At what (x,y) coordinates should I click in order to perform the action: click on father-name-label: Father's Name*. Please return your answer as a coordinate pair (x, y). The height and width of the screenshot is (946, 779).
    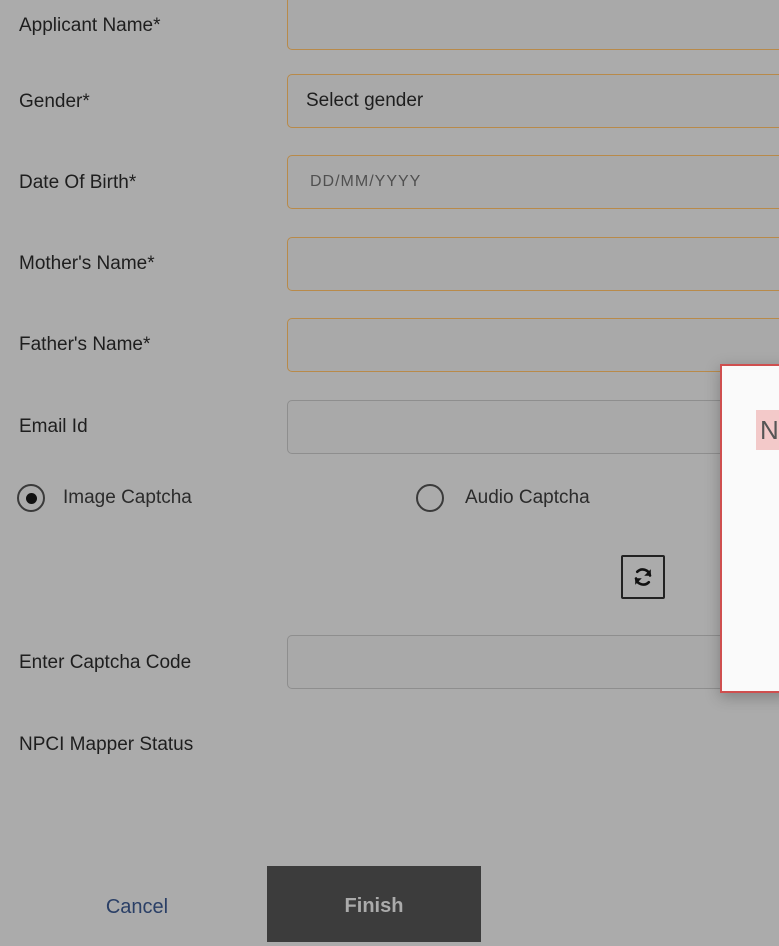
    Looking at the image, I should click on (85, 344).